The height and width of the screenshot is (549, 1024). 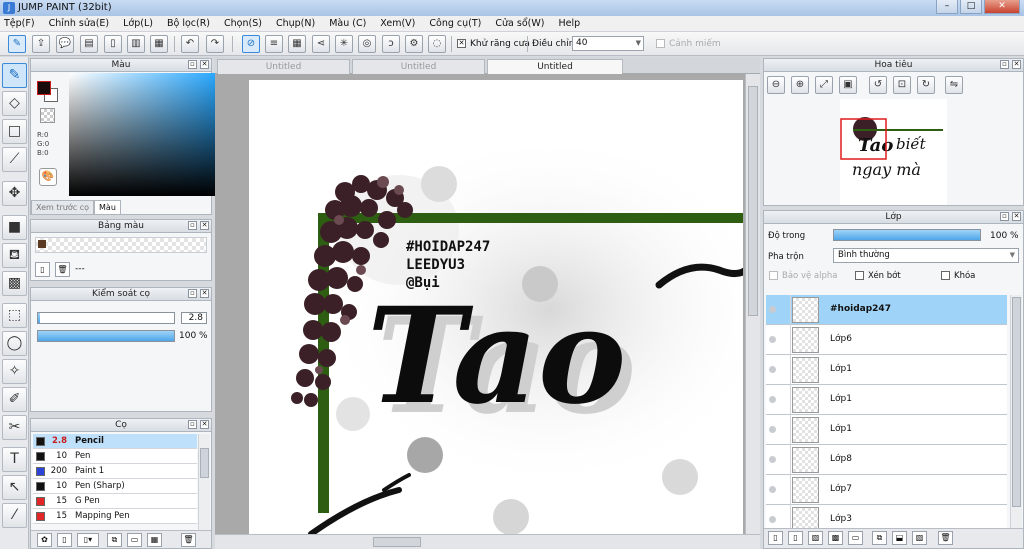 What do you see at coordinates (215, 44) in the screenshot?
I see `redo-icon: ↷` at bounding box center [215, 44].